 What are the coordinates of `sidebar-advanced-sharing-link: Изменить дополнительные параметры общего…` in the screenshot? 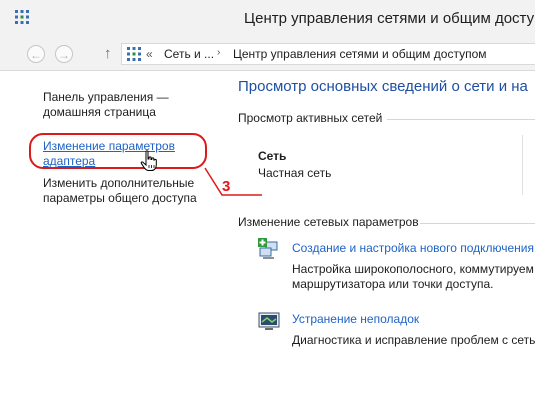 It's located at (120, 191).